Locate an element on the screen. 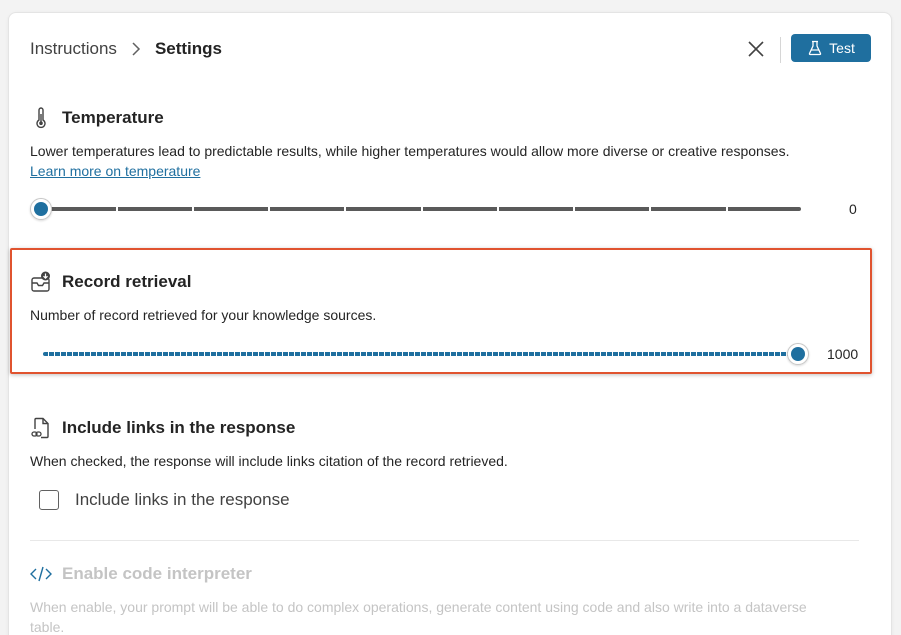 Image resolution: width=901 pixels, height=635 pixels. temperature-value: 0 is located at coordinates (853, 209).